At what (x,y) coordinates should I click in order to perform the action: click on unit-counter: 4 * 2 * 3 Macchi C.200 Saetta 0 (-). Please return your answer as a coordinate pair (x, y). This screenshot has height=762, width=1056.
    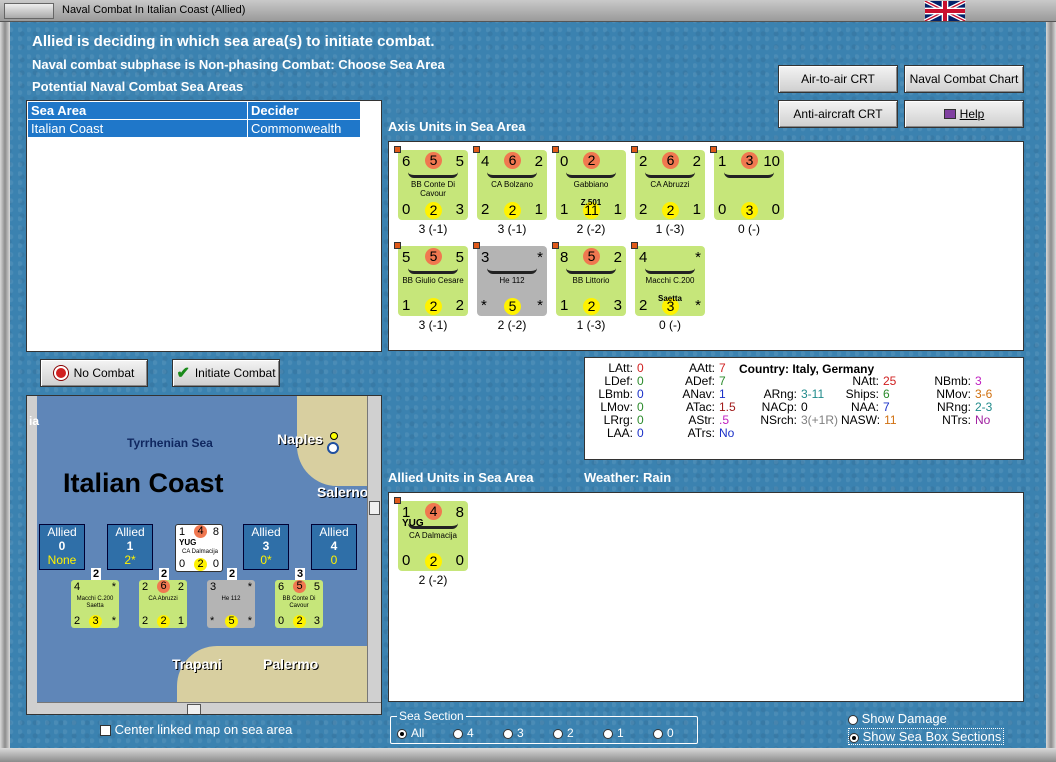
    Looking at the image, I should click on (670, 287).